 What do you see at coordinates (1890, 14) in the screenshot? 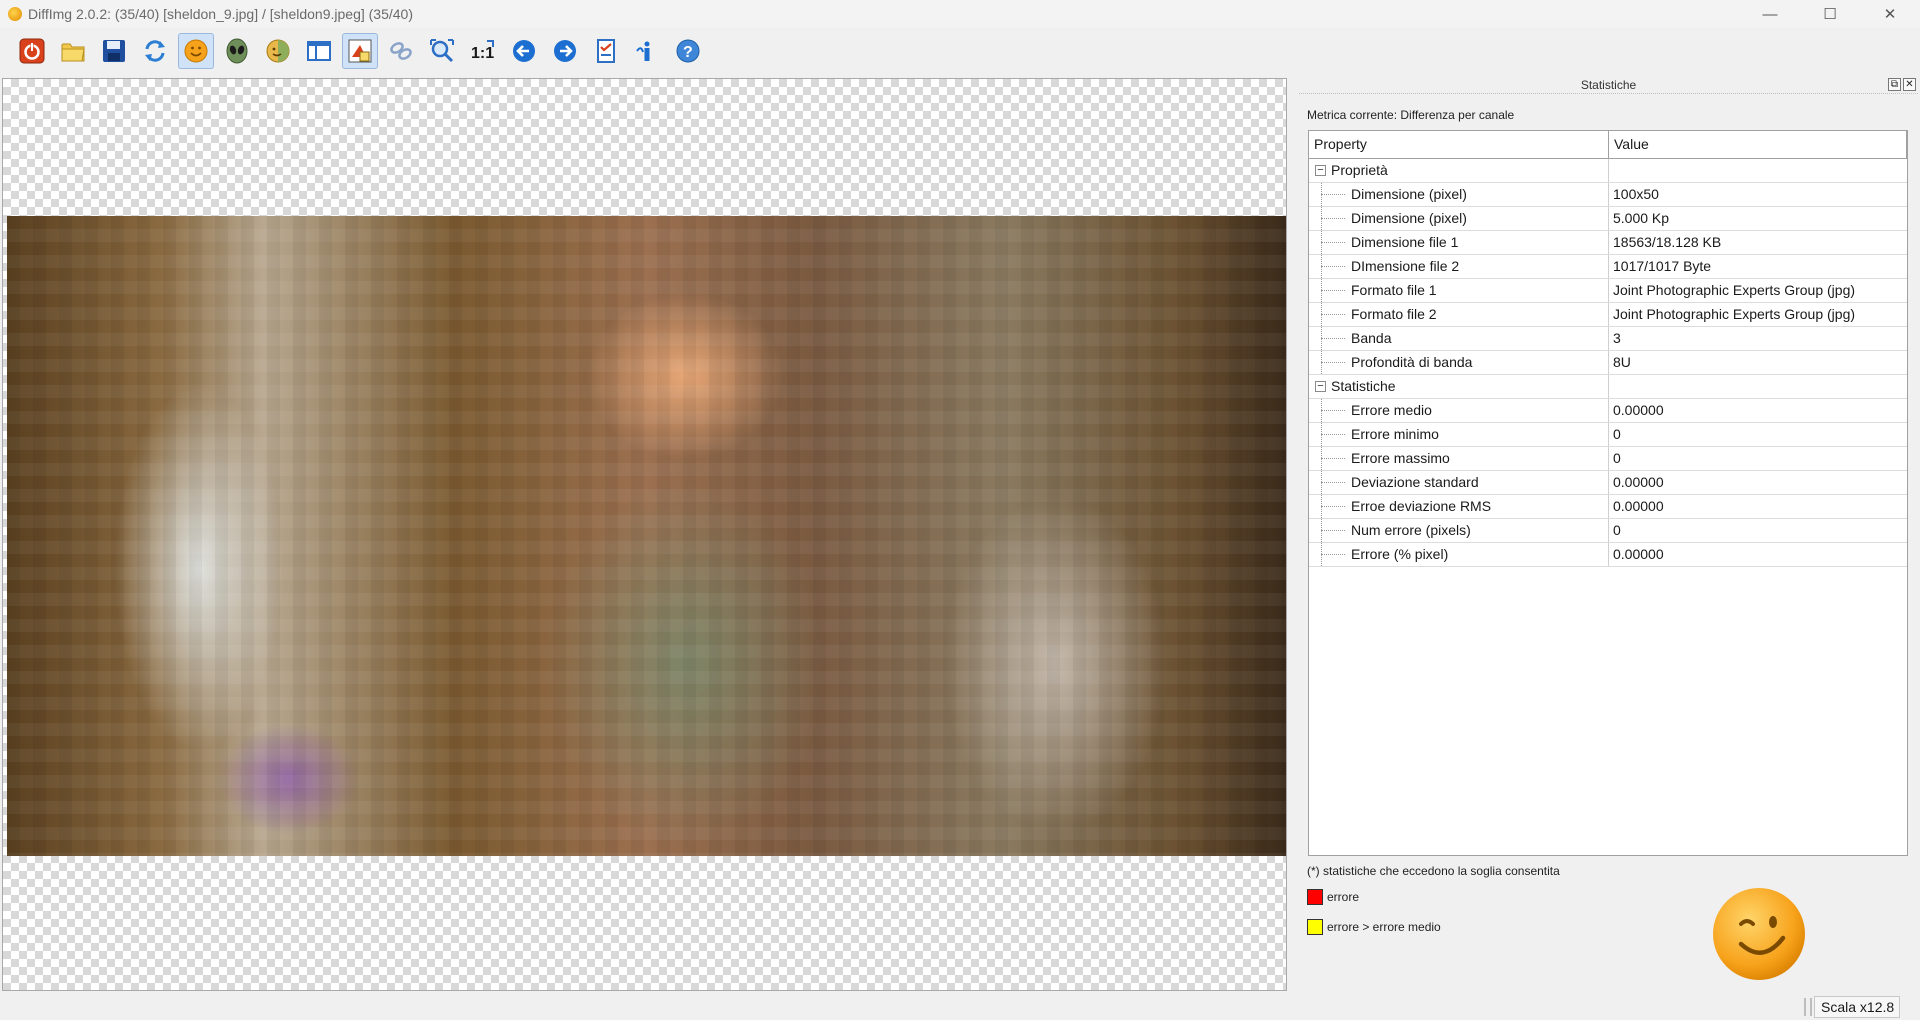
I see `close-window-button: ✕` at bounding box center [1890, 14].